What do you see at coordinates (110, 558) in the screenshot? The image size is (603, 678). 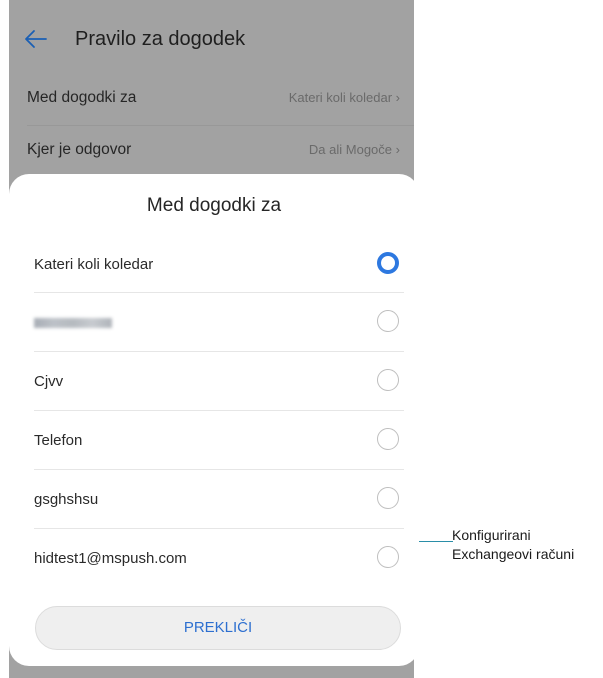 I see `option-label: hidtest1@mspush.com` at bounding box center [110, 558].